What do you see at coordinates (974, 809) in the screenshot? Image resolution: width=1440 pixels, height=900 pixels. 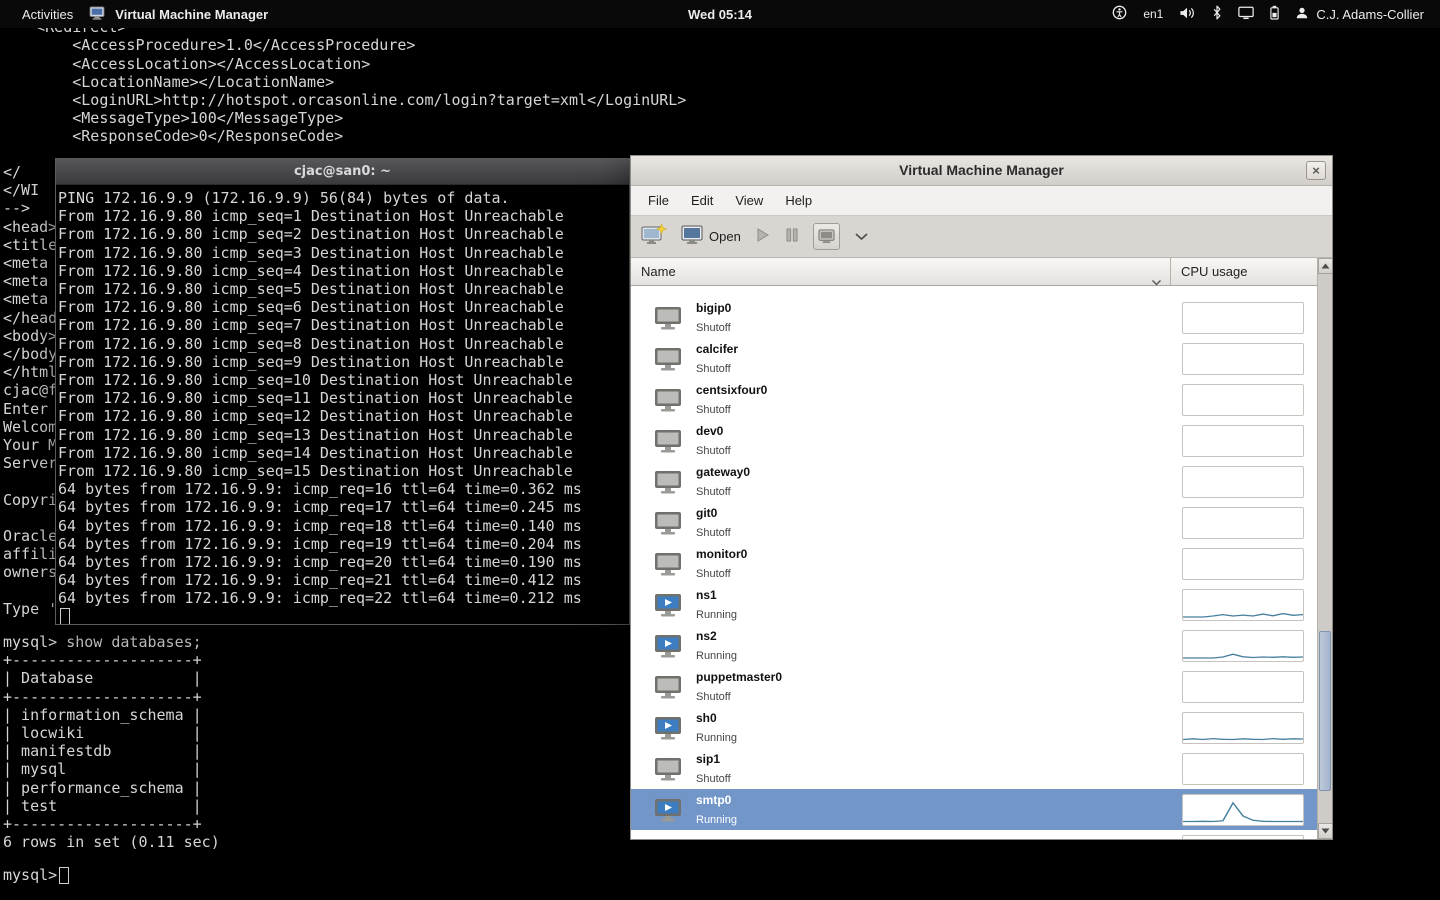 I see `vm-row: smtp0 Running` at bounding box center [974, 809].